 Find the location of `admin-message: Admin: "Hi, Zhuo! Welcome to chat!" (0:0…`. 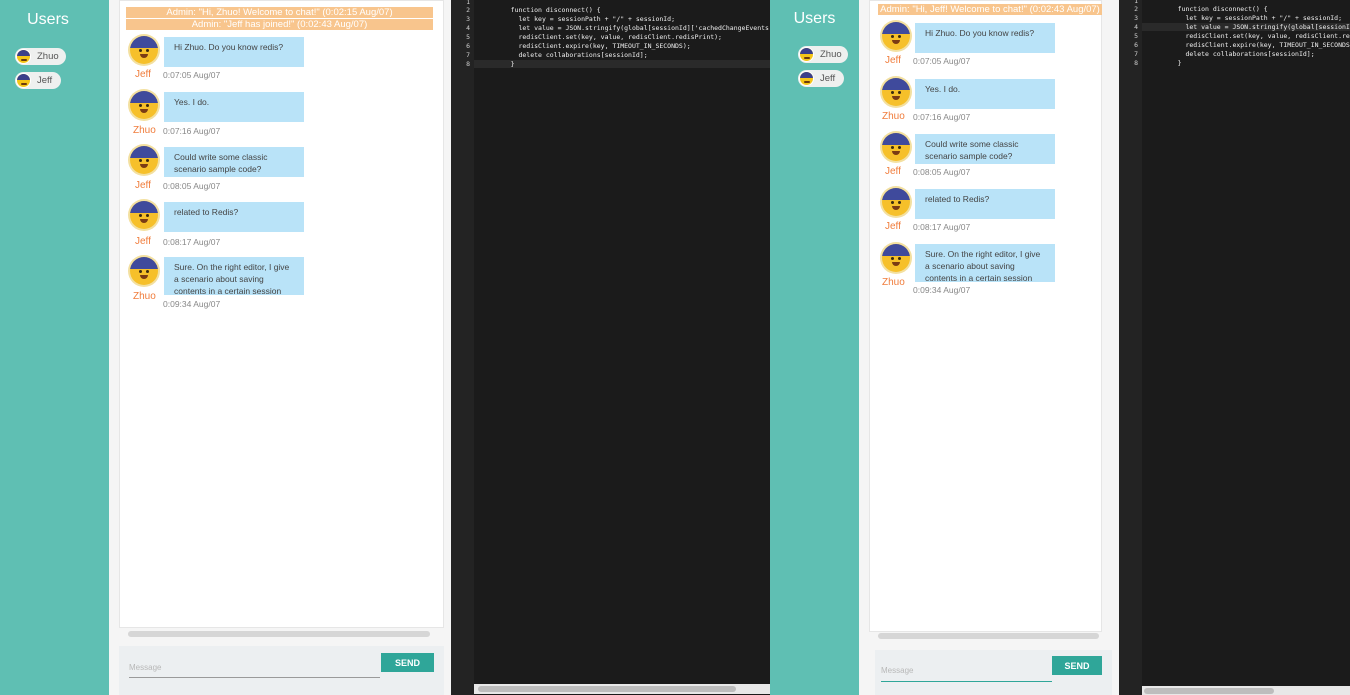

admin-message: Admin: "Hi, Zhuo! Welcome to chat!" (0:0… is located at coordinates (279, 12).